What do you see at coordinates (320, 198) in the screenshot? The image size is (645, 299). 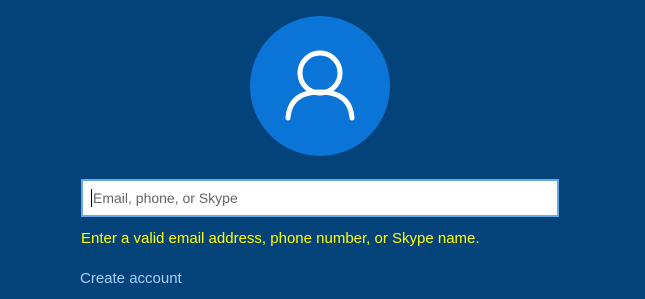 I see `email-field` at bounding box center [320, 198].